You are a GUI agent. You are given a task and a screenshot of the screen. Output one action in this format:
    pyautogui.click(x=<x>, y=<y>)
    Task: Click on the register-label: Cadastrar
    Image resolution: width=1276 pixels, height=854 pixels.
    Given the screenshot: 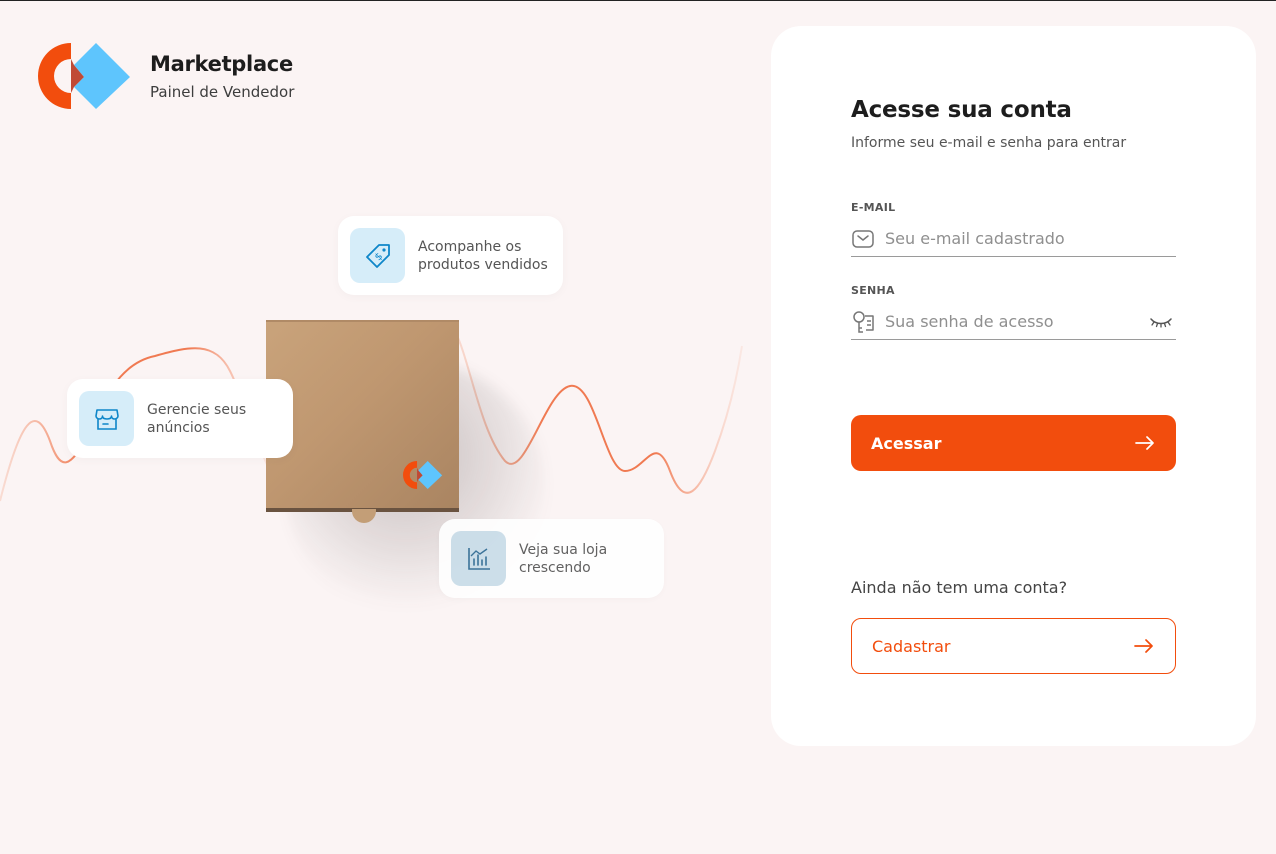 What is the action you would take?
    pyautogui.click(x=911, y=646)
    